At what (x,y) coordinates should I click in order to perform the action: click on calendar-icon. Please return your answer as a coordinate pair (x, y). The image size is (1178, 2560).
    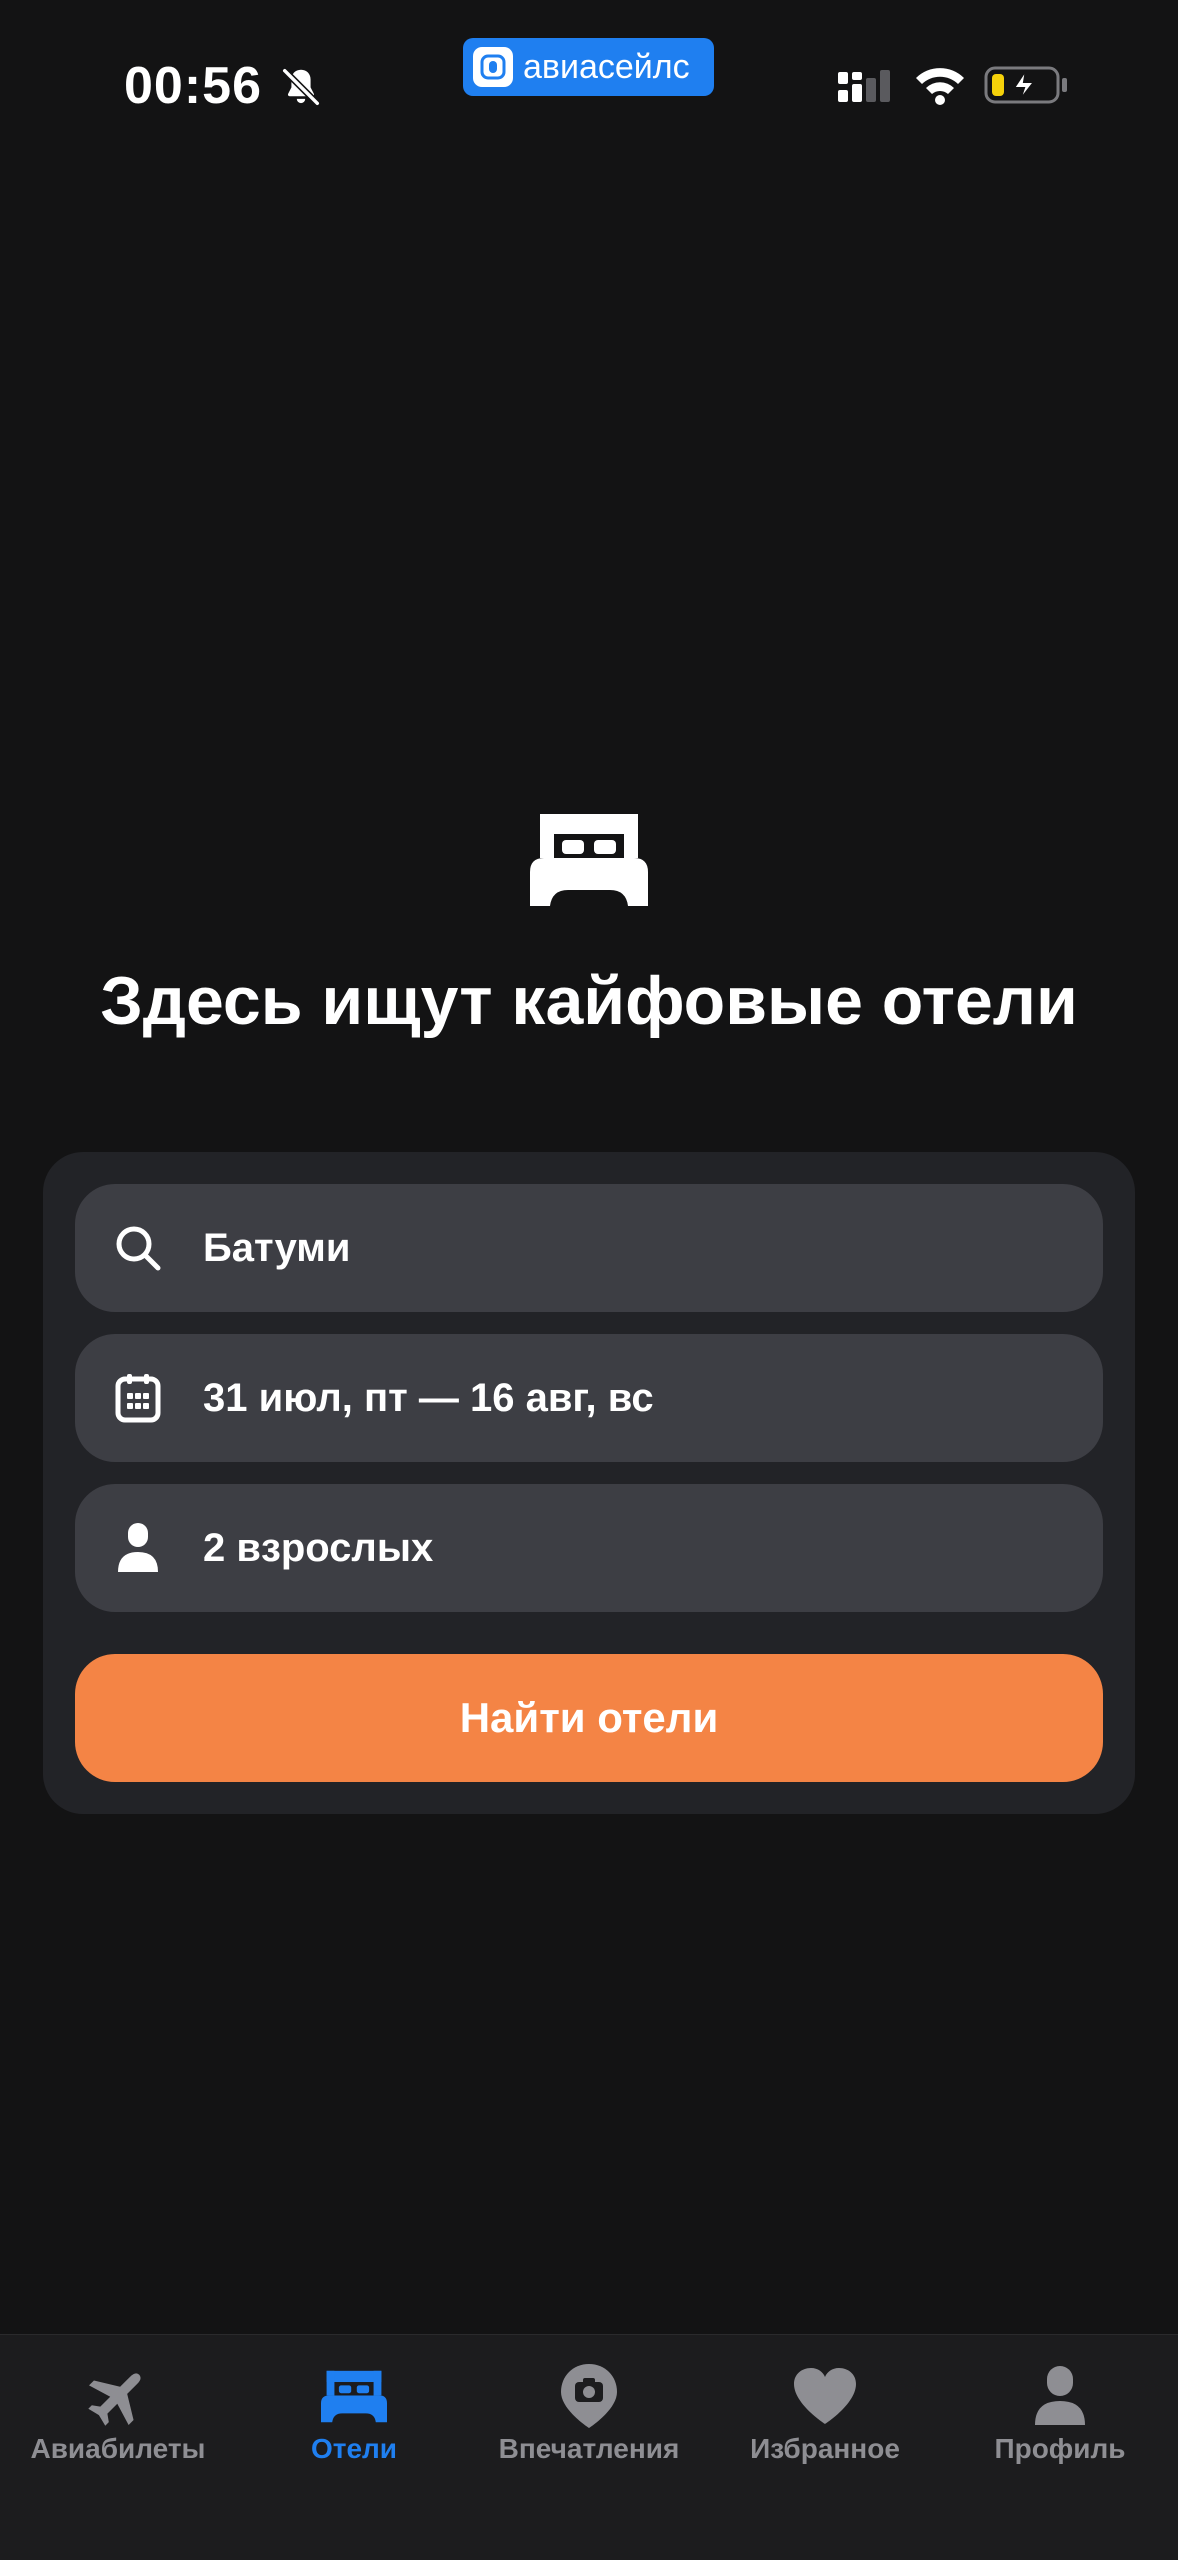
    Looking at the image, I should click on (138, 1398).